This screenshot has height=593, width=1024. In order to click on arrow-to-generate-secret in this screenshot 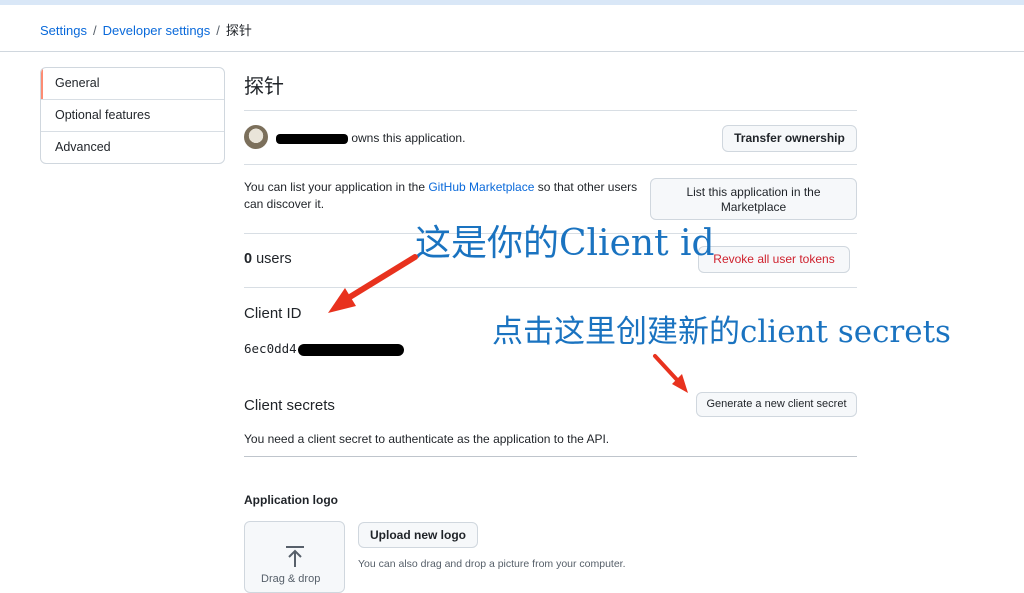, I will do `click(670, 373)`.